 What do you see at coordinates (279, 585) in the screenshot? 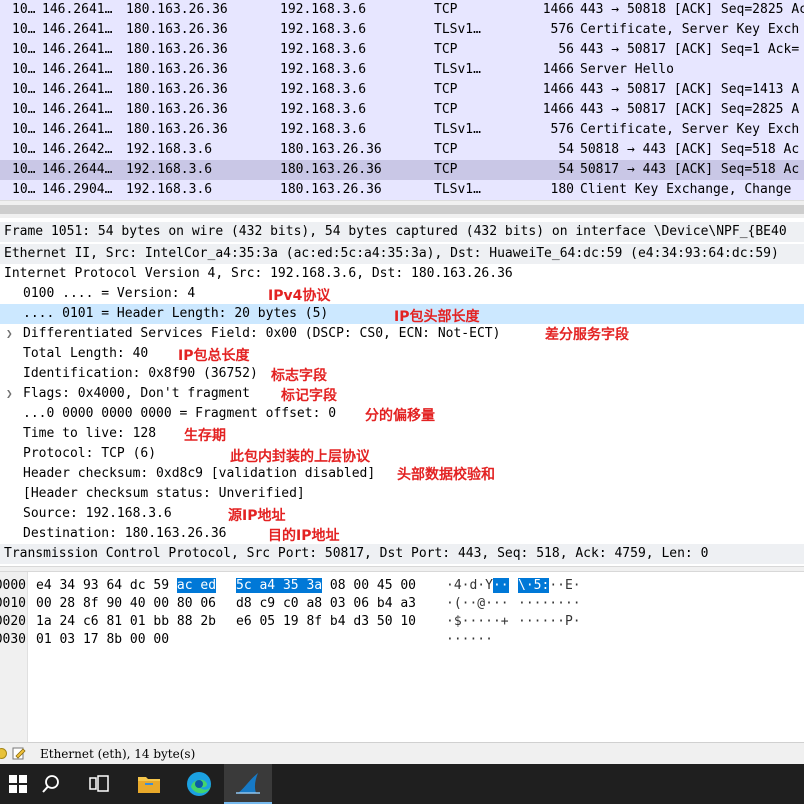
I see `hex-highlight: 5c a4 35 3a` at bounding box center [279, 585].